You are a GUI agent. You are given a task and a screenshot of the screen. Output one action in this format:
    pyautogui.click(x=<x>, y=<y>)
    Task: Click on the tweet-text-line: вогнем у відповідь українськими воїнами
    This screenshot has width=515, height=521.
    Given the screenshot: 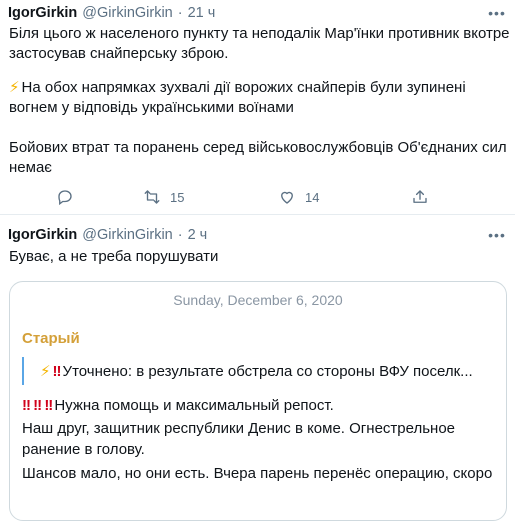 What is the action you would take?
    pyautogui.click(x=151, y=107)
    